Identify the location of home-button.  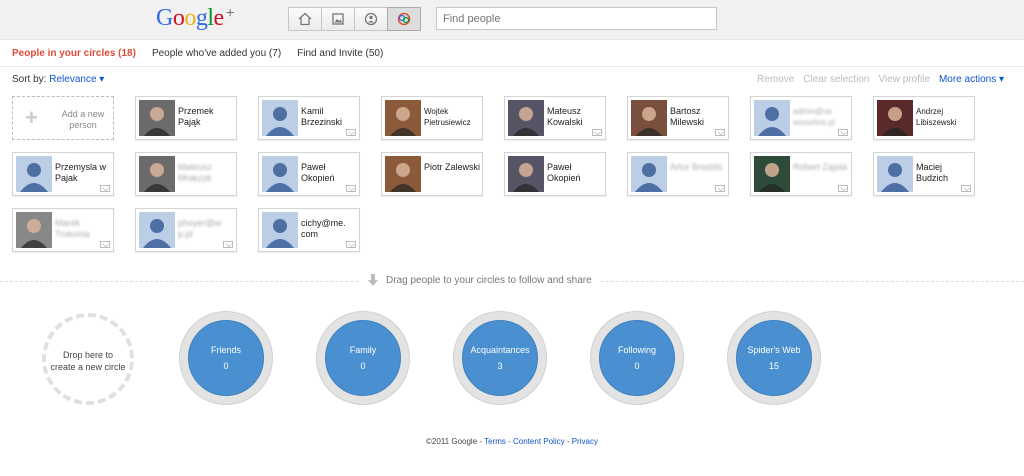
(305, 19).